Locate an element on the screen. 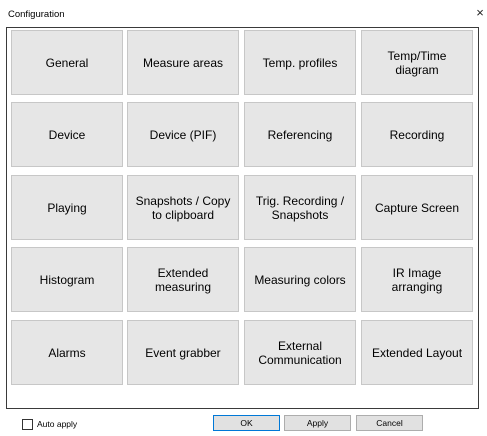 The image size is (487, 436). auto-apply-label: Auto apply is located at coordinates (57, 424).